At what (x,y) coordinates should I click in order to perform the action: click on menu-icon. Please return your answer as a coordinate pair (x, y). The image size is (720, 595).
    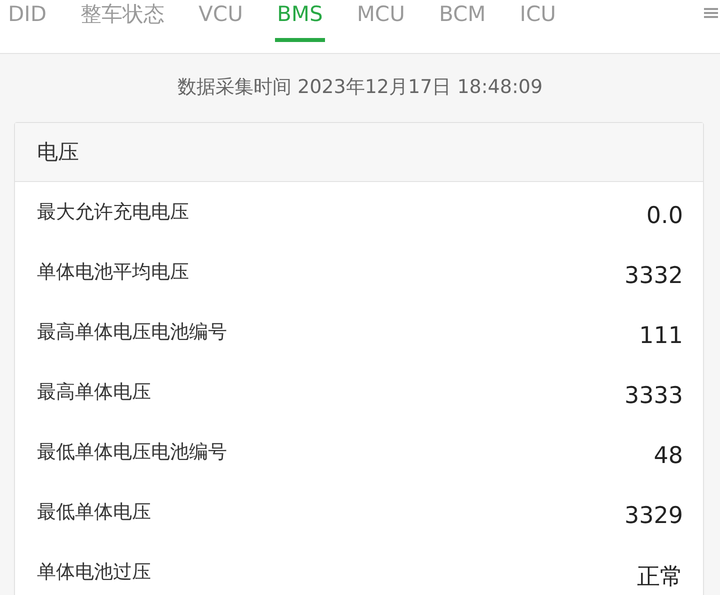
    Looking at the image, I should click on (711, 13).